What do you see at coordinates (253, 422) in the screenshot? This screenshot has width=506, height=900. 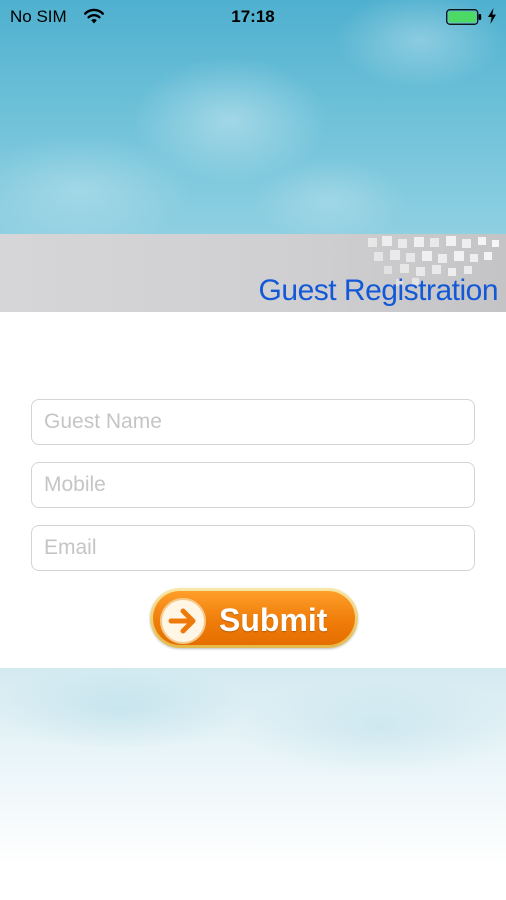 I see `guest-name-input` at bounding box center [253, 422].